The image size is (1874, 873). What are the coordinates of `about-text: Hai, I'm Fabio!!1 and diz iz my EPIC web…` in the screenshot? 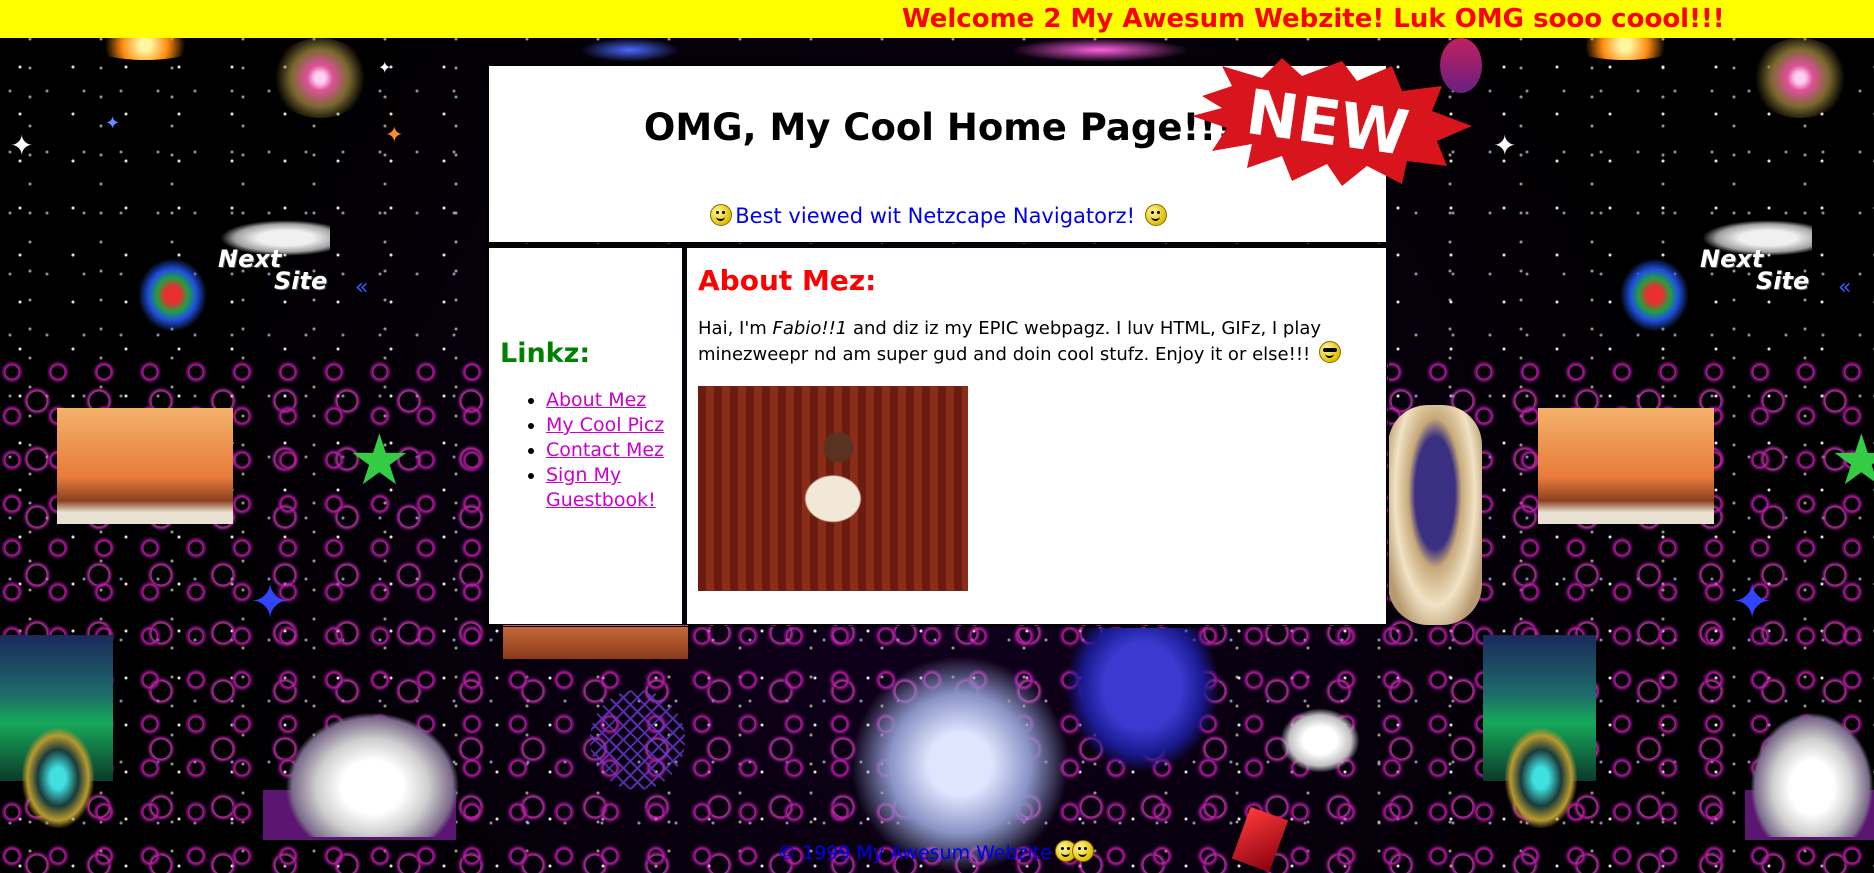 It's located at (1028, 341).